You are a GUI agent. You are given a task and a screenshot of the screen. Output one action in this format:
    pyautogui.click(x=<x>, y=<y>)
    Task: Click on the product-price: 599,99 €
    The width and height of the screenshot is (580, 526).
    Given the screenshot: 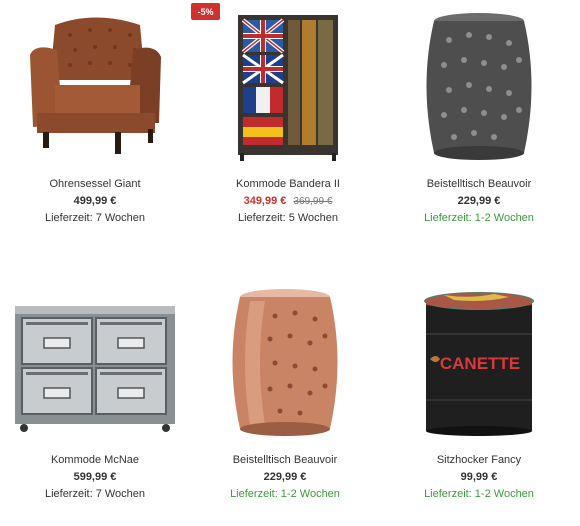 What is the action you would take?
    pyautogui.click(x=95, y=477)
    